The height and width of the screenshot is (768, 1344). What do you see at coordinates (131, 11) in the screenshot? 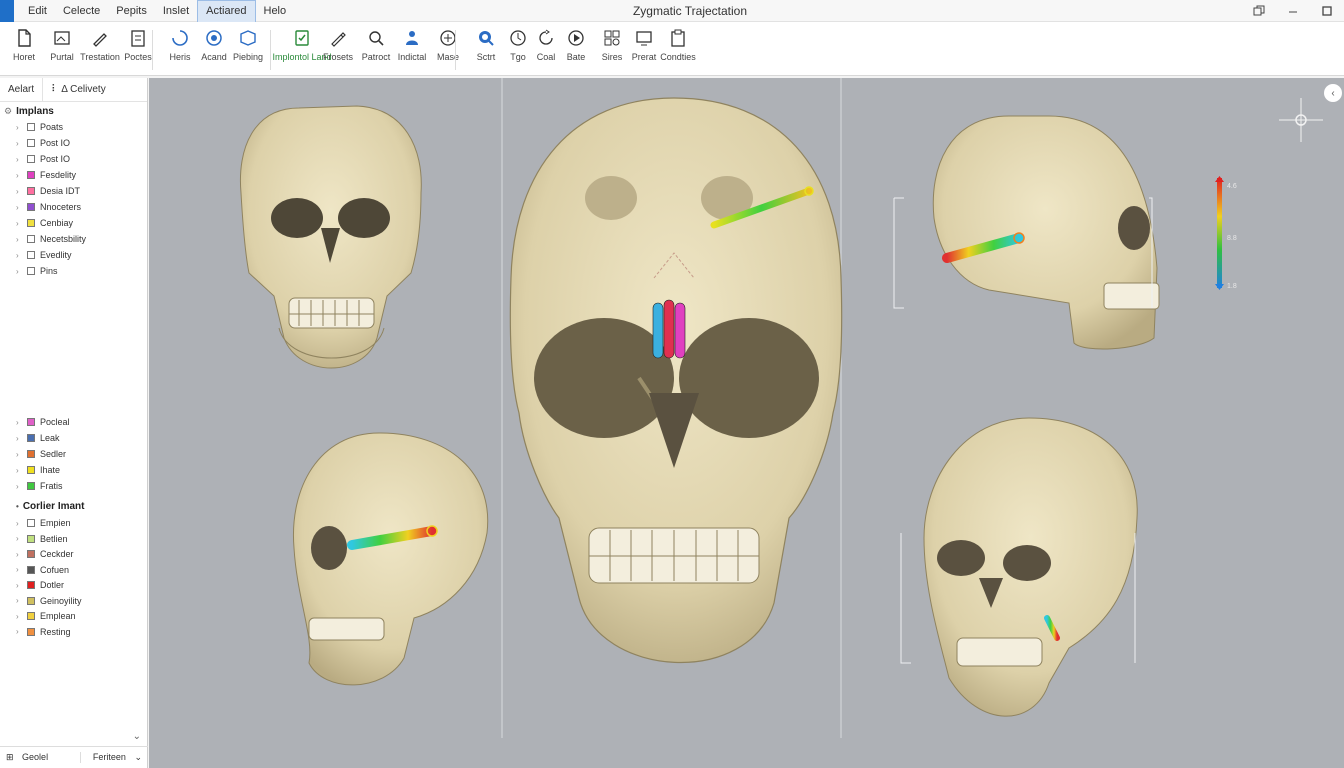
I see `menu-item-2: Pepits` at bounding box center [131, 11].